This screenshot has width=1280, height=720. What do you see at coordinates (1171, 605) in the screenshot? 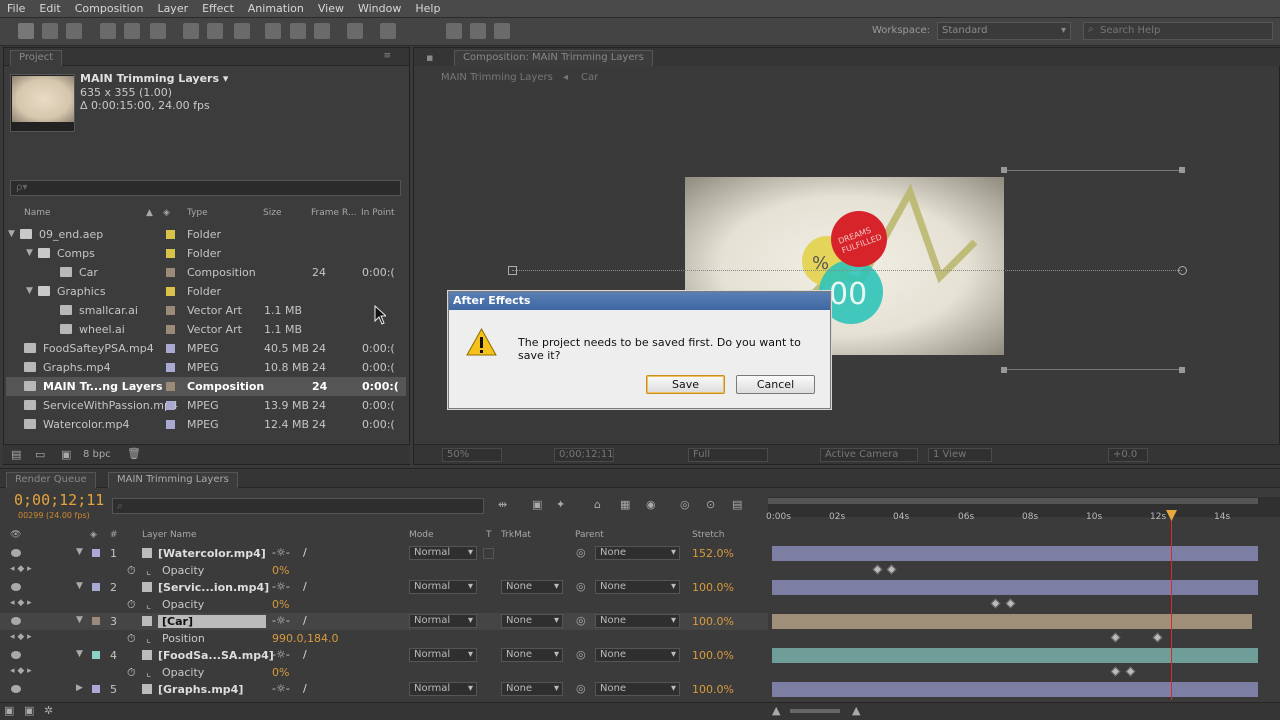
I see `current-time-indicator` at bounding box center [1171, 605].